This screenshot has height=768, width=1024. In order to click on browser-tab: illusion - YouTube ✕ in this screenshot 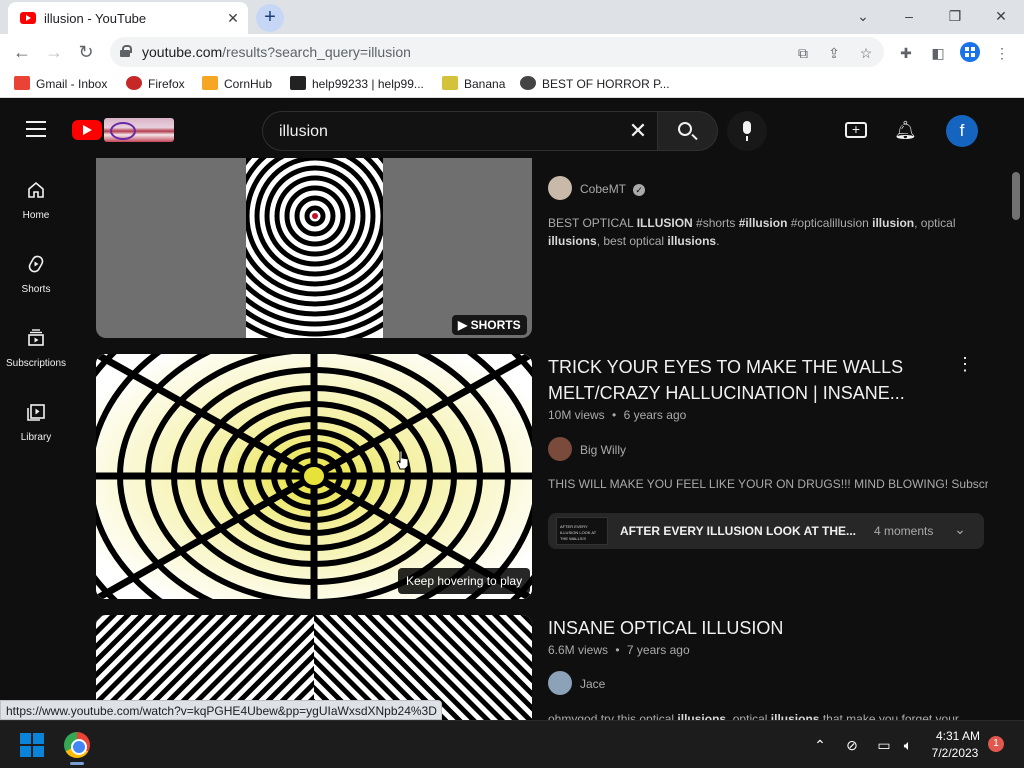, I will do `click(128, 18)`.